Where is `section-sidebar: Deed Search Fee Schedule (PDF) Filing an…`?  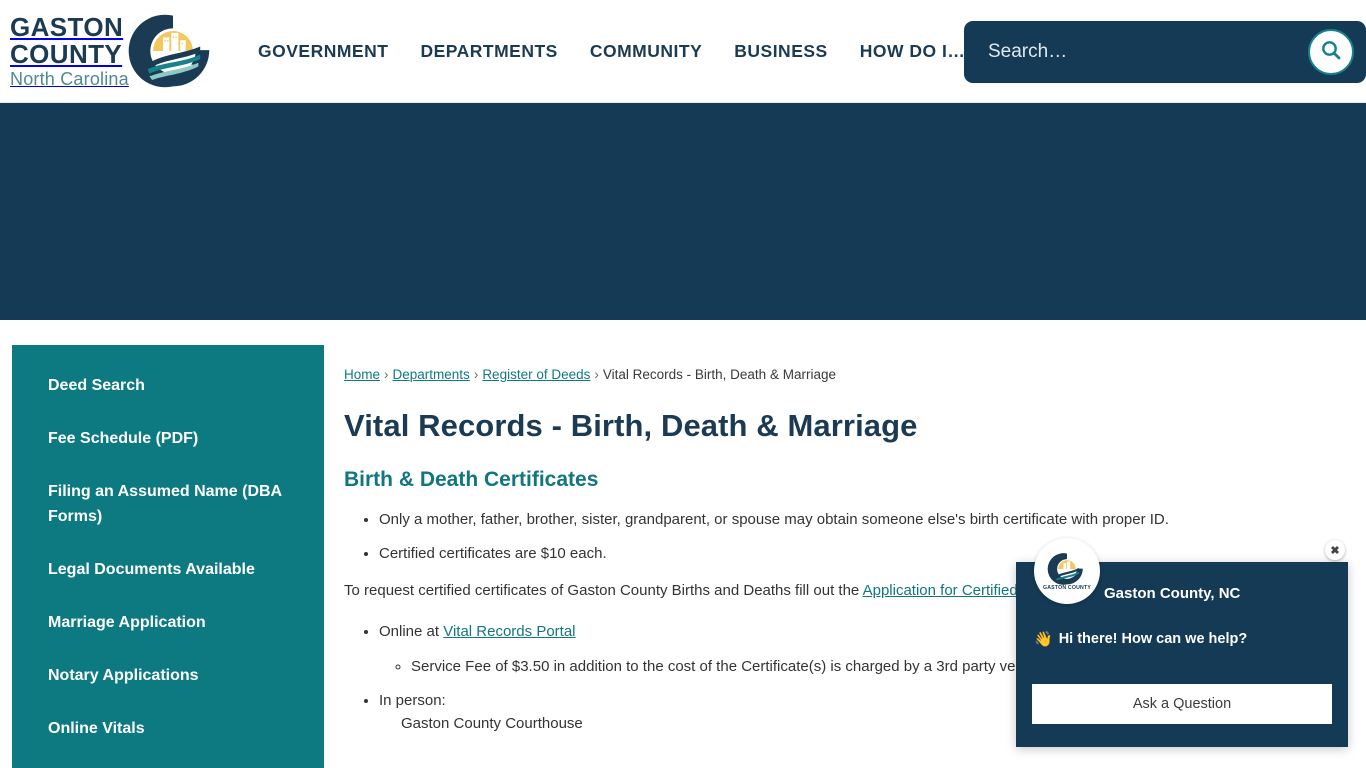
section-sidebar: Deed Search Fee Schedule (PDF) Filing an… is located at coordinates (168, 556).